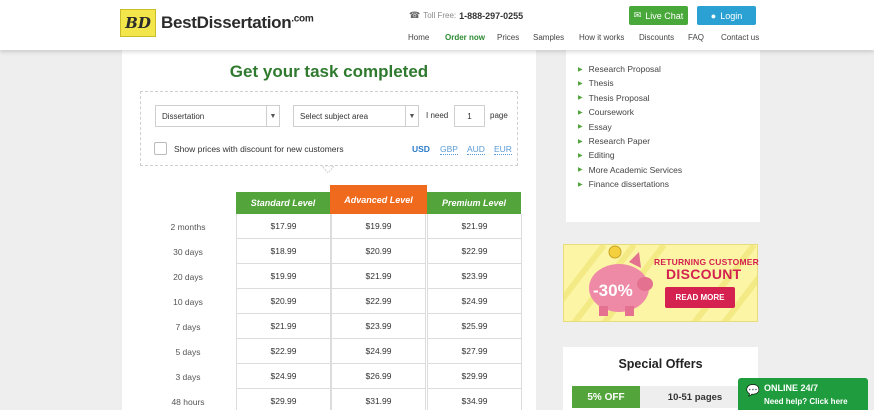 The image size is (874, 410). Describe the element at coordinates (628, 184) in the screenshot. I see `sidebar-service-label: Finance dissertations` at that location.